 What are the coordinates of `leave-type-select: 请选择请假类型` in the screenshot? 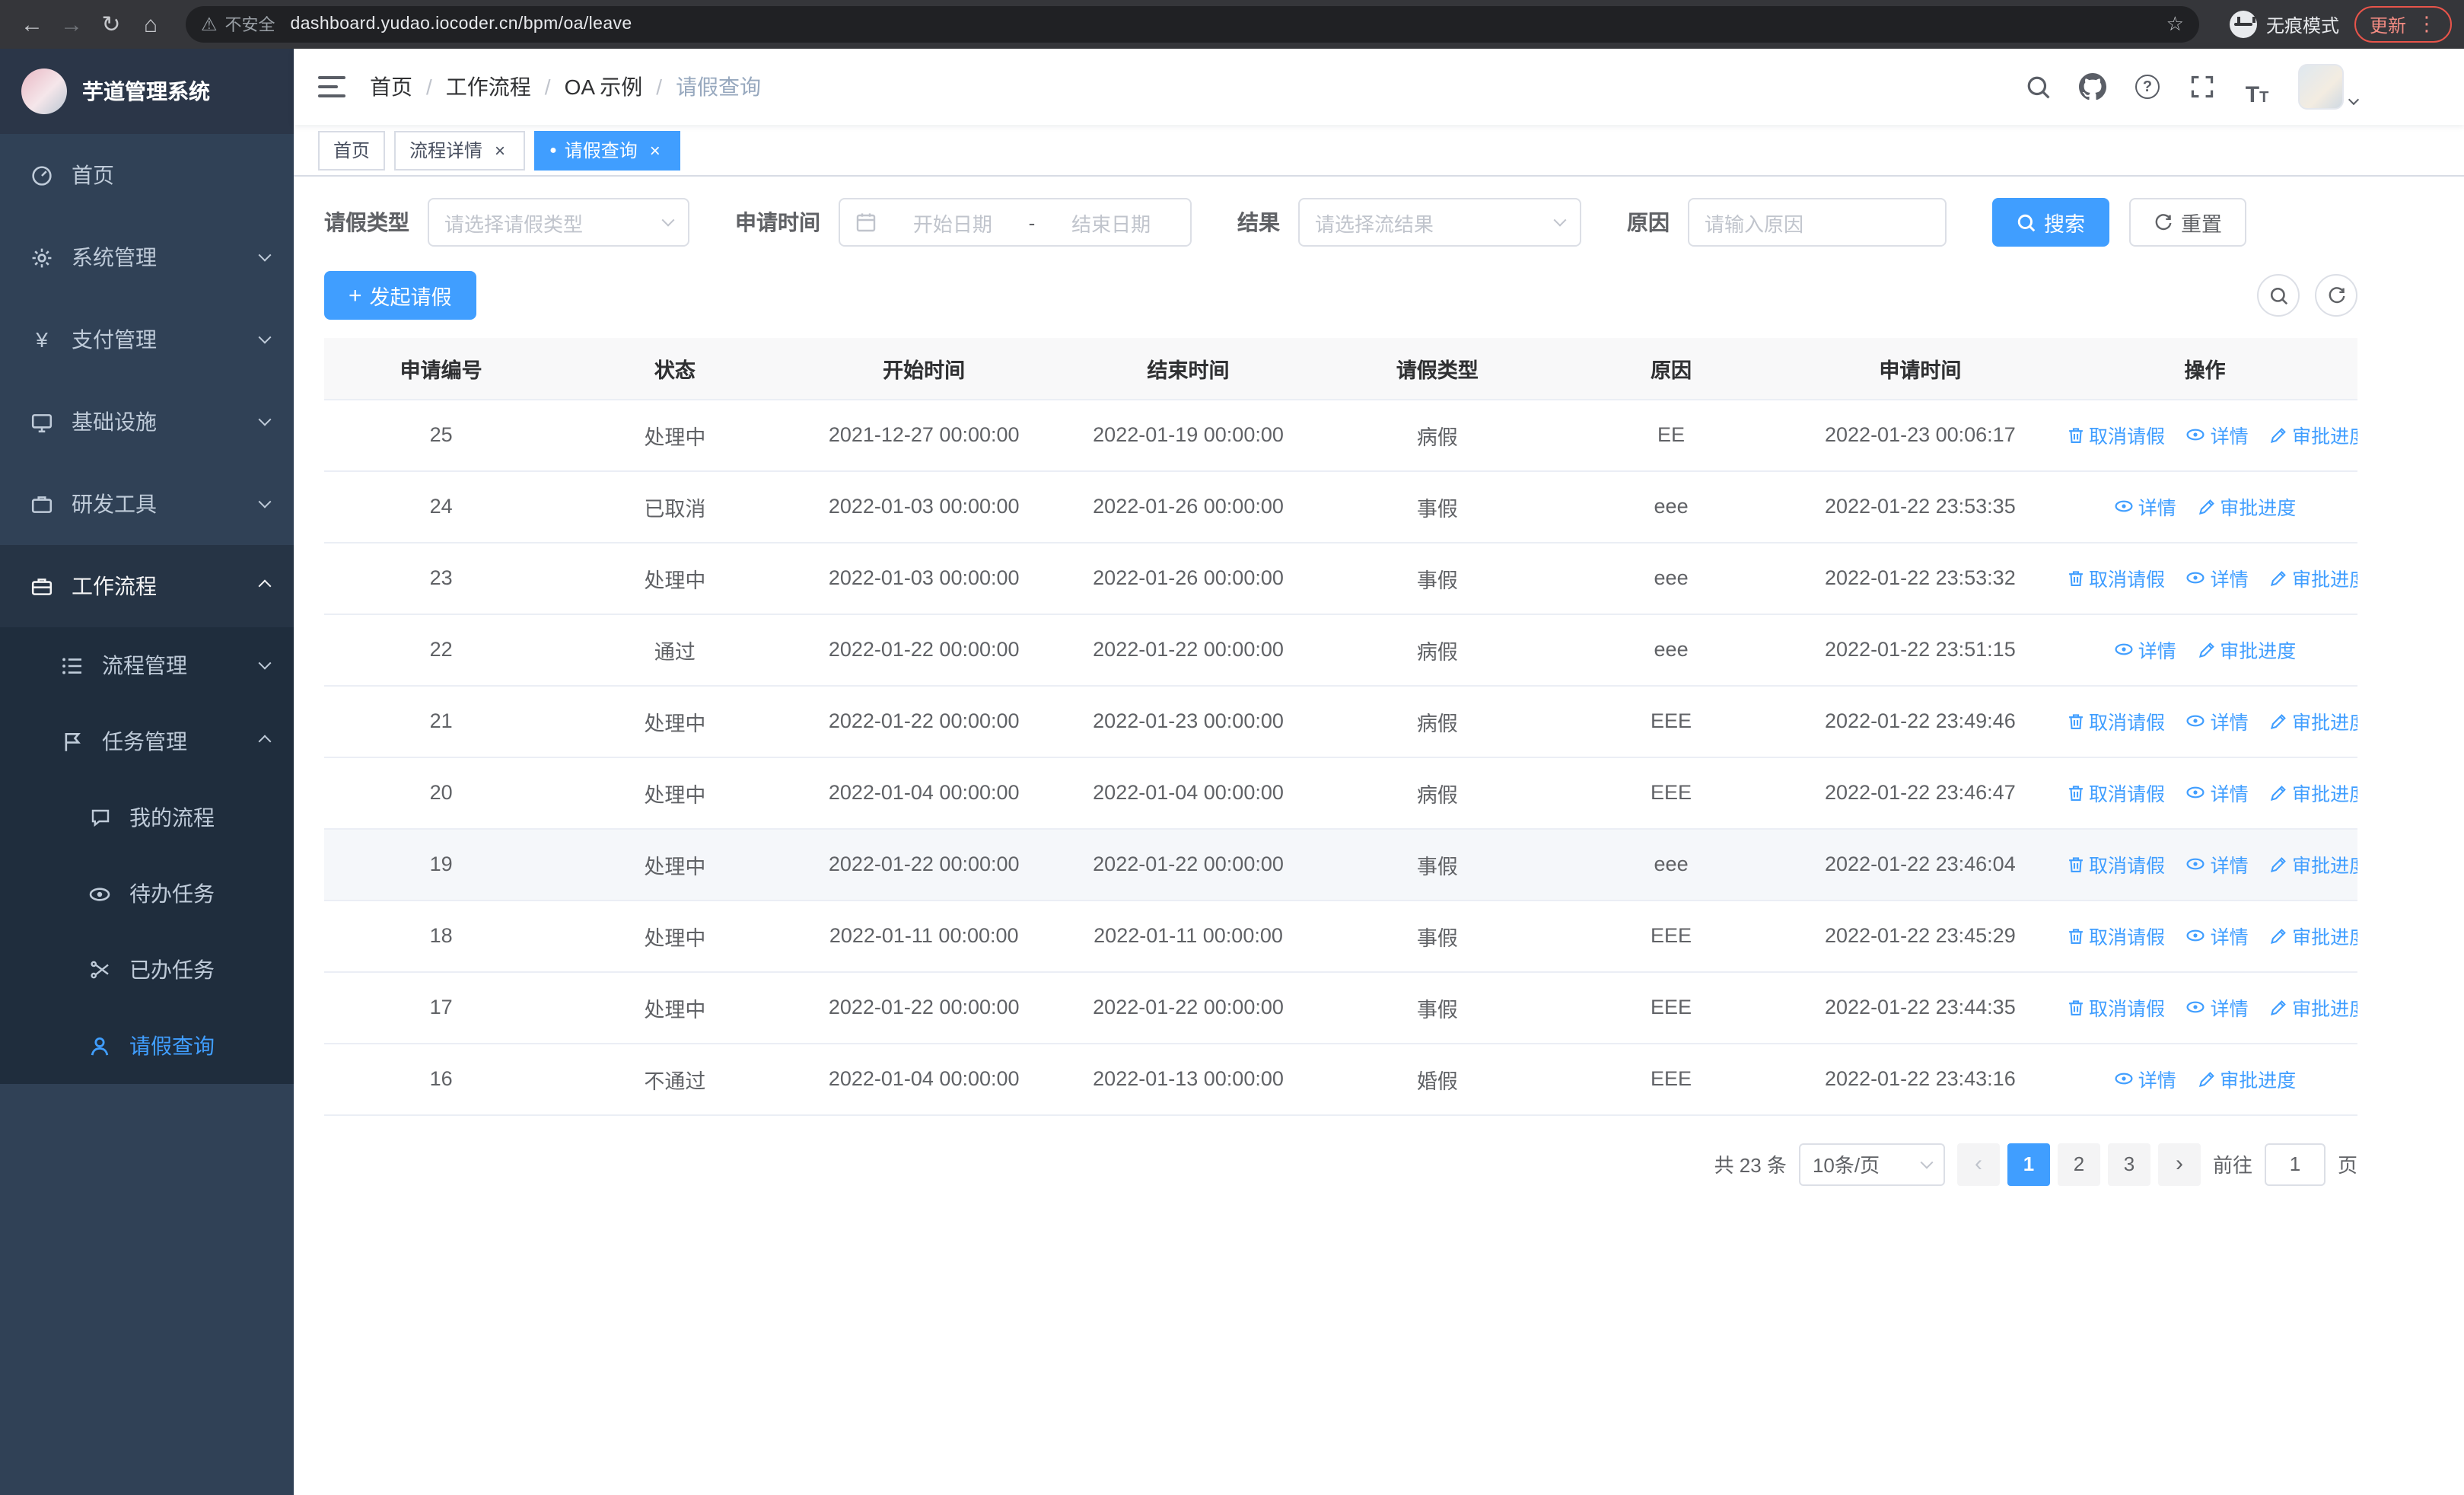 It's located at (558, 222).